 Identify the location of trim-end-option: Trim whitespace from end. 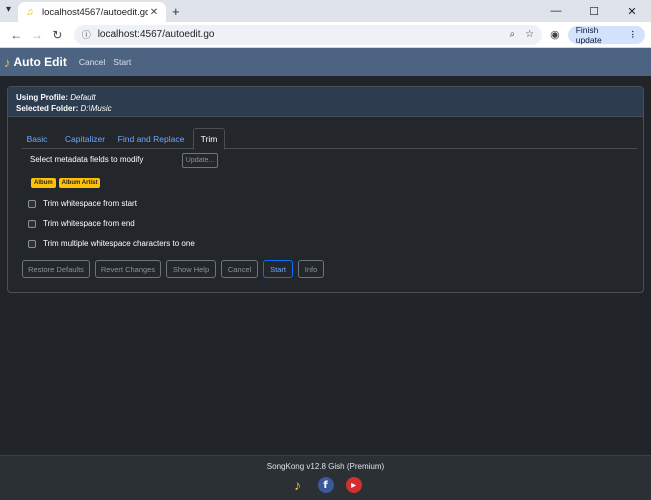
(81, 223).